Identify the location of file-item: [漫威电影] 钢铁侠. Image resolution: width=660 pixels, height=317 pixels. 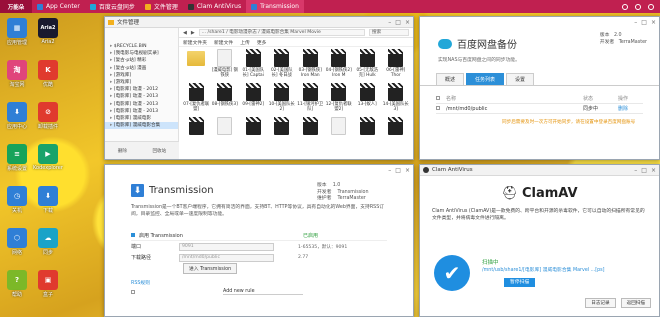
(225, 64).